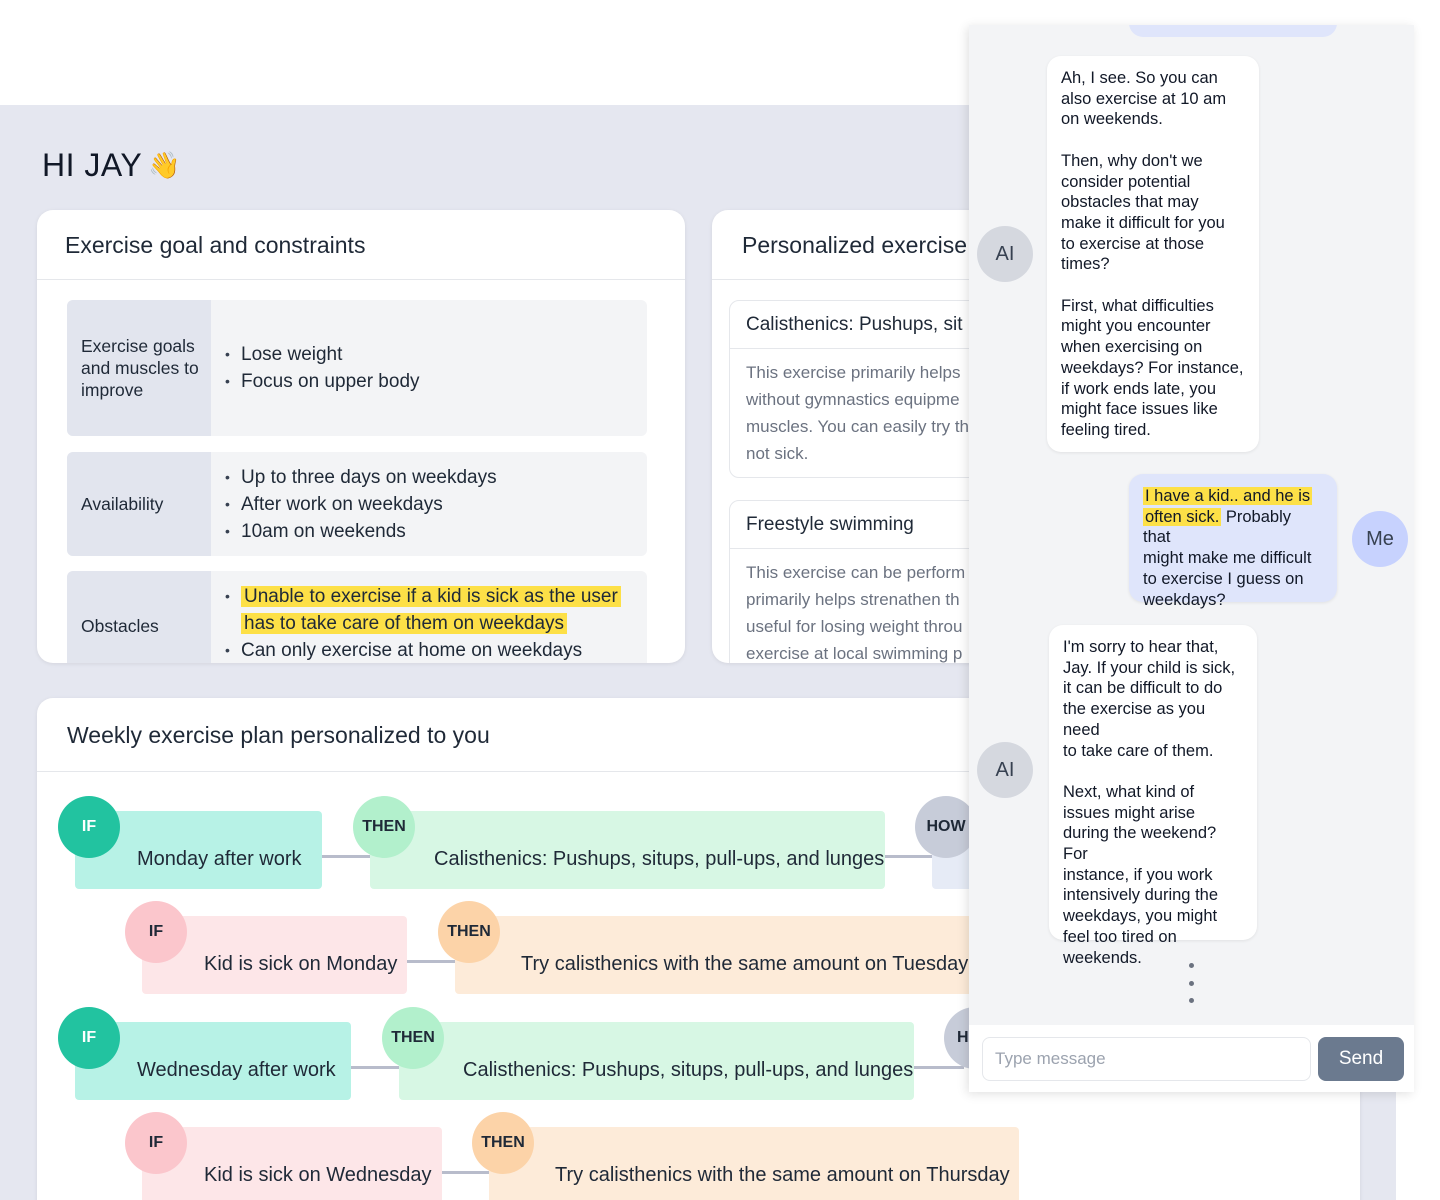 The height and width of the screenshot is (1200, 1440). What do you see at coordinates (92, 165) in the screenshot?
I see `greeting-text: HI JAY` at bounding box center [92, 165].